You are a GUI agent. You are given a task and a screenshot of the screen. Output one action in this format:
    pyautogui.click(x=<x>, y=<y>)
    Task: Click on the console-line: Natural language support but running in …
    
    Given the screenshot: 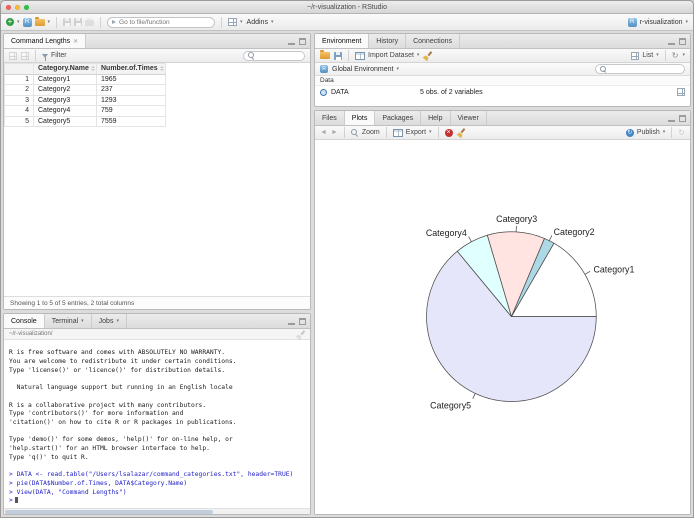 What is the action you would take?
    pyautogui.click(x=121, y=388)
    